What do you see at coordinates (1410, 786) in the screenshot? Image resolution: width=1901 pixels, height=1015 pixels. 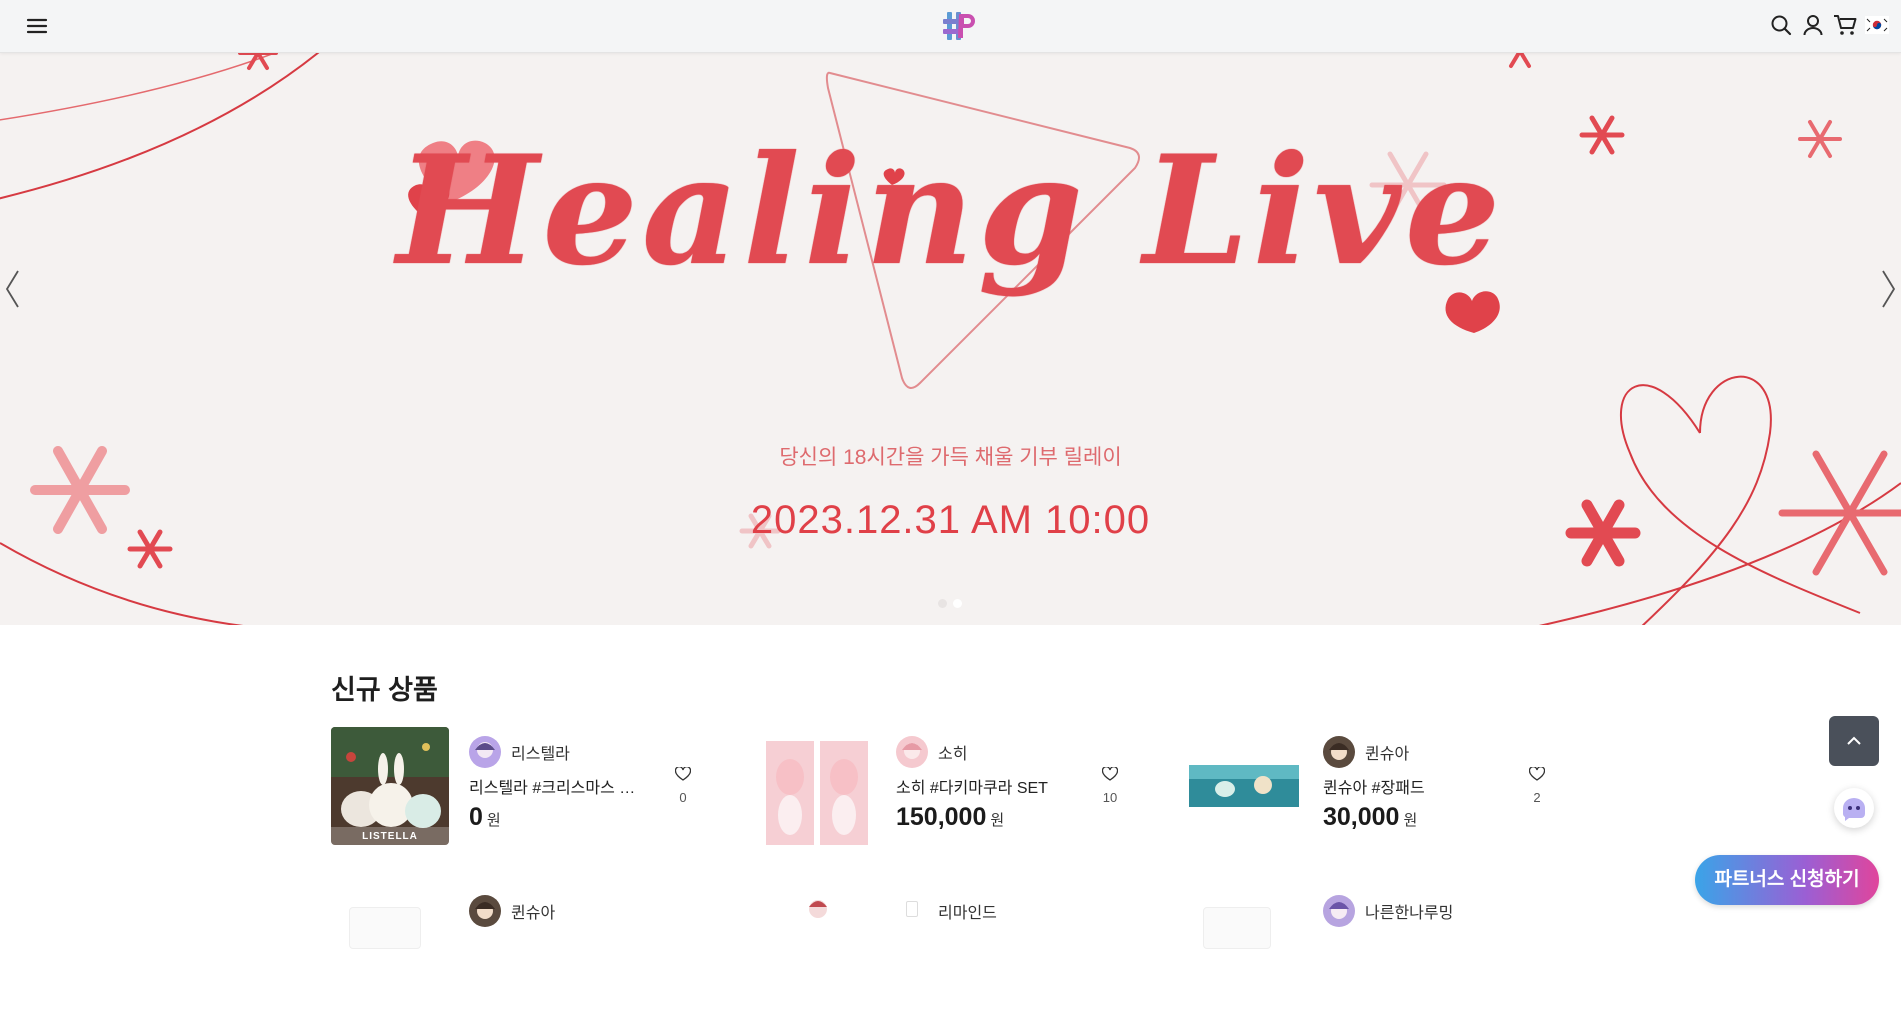 I see `product-name: 퀸슈아 #장패드` at bounding box center [1410, 786].